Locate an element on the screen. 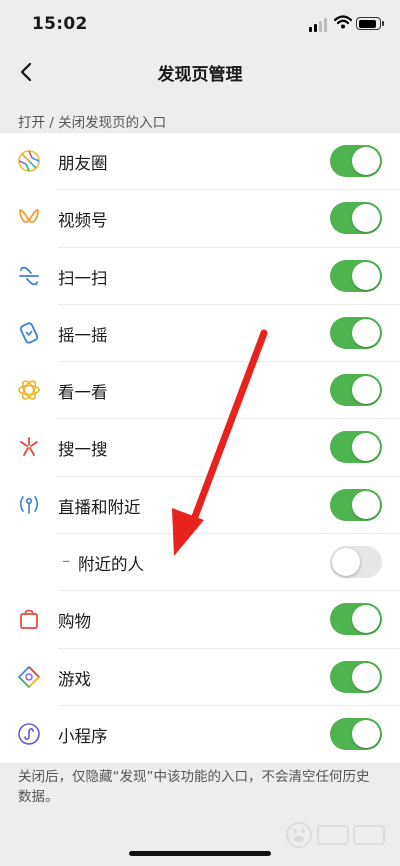 The width and height of the screenshot is (400, 866). live-nearby-icon is located at coordinates (29, 505).